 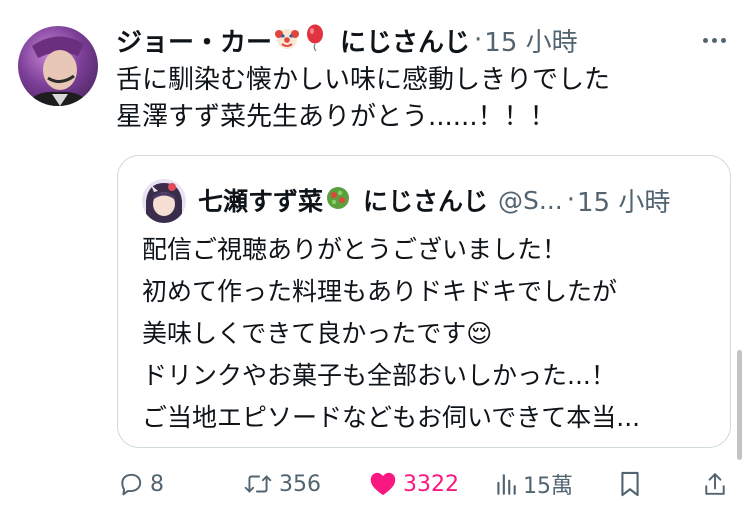 What do you see at coordinates (164, 201) in the screenshot?
I see `quoted-author-avatar` at bounding box center [164, 201].